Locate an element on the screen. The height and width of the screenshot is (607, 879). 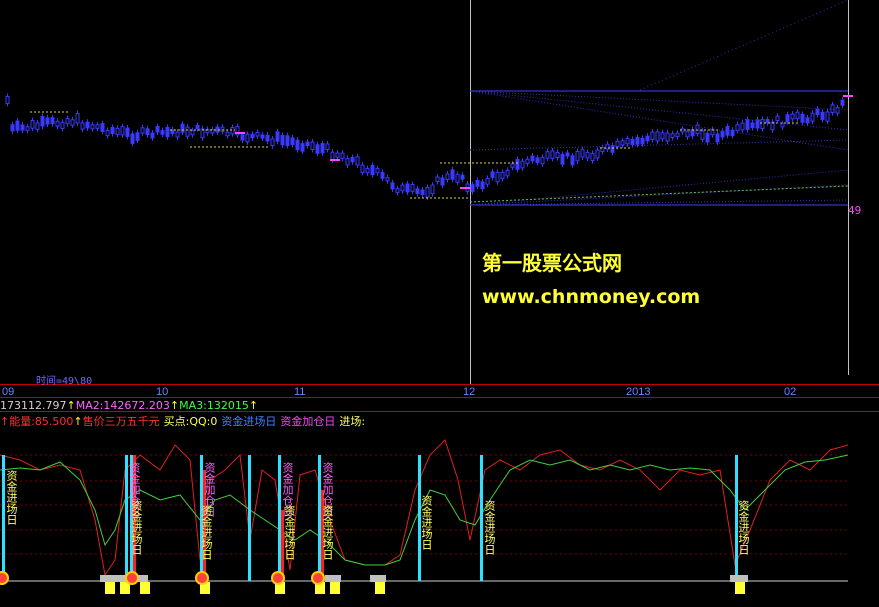
ma1-value: 173112.797 is located at coordinates (33, 405).